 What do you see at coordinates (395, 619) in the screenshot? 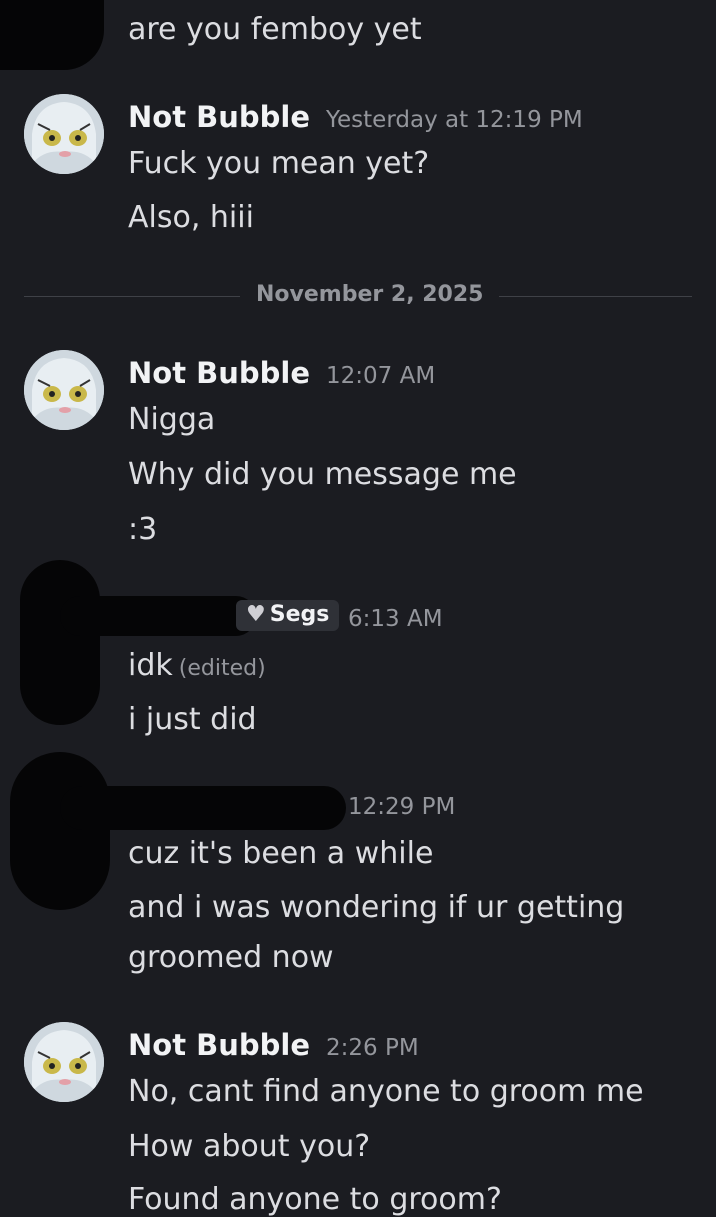
I see `timestamp: 6:13 AM` at bounding box center [395, 619].